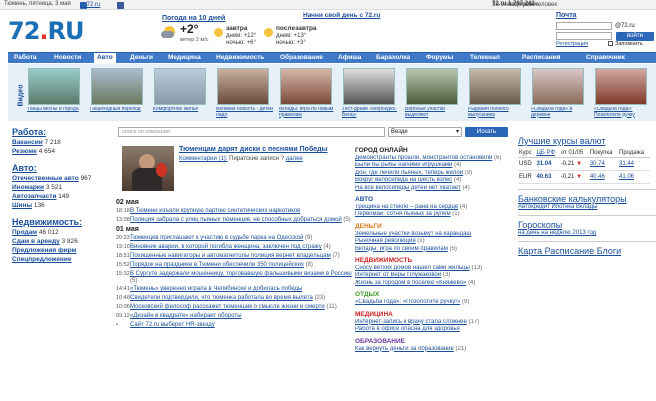  Describe the element at coordinates (349, 57) in the screenshot. I see `nav-item-afisha: Афиша` at that location.